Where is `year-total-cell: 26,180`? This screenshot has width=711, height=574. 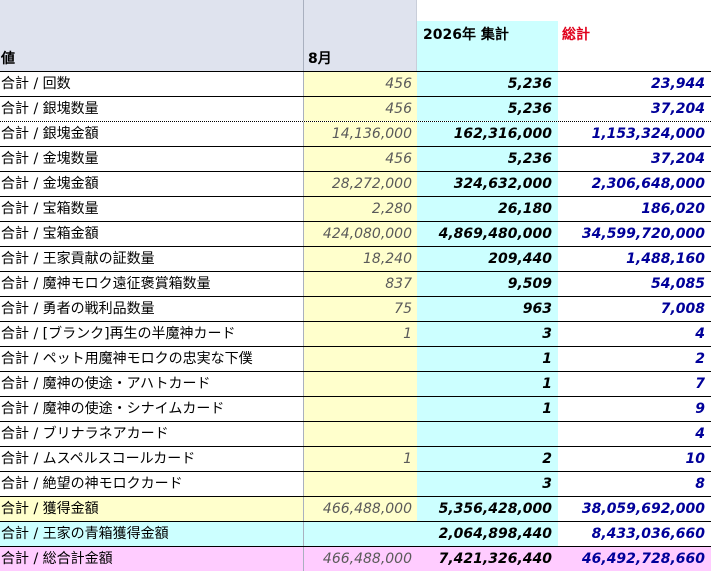
year-total-cell: 26,180 is located at coordinates (487, 209).